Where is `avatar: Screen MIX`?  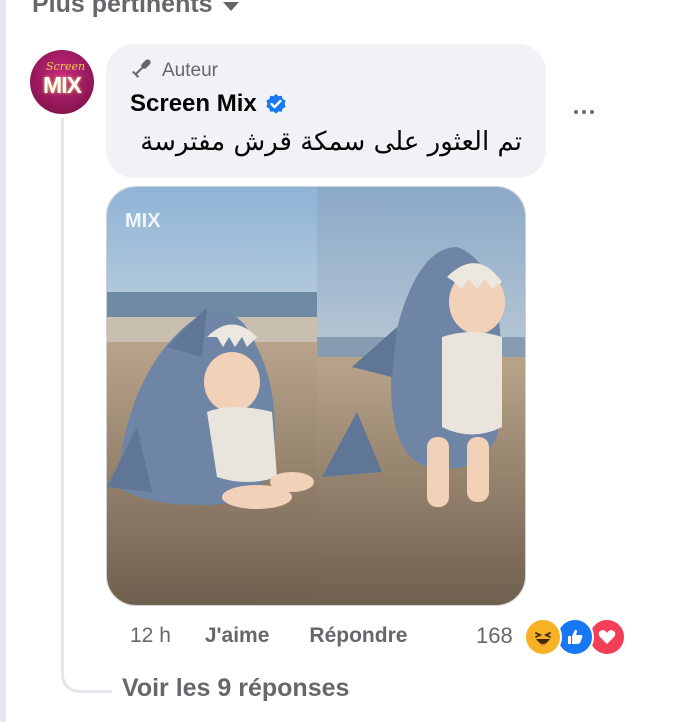
avatar: Screen MIX is located at coordinates (62, 82).